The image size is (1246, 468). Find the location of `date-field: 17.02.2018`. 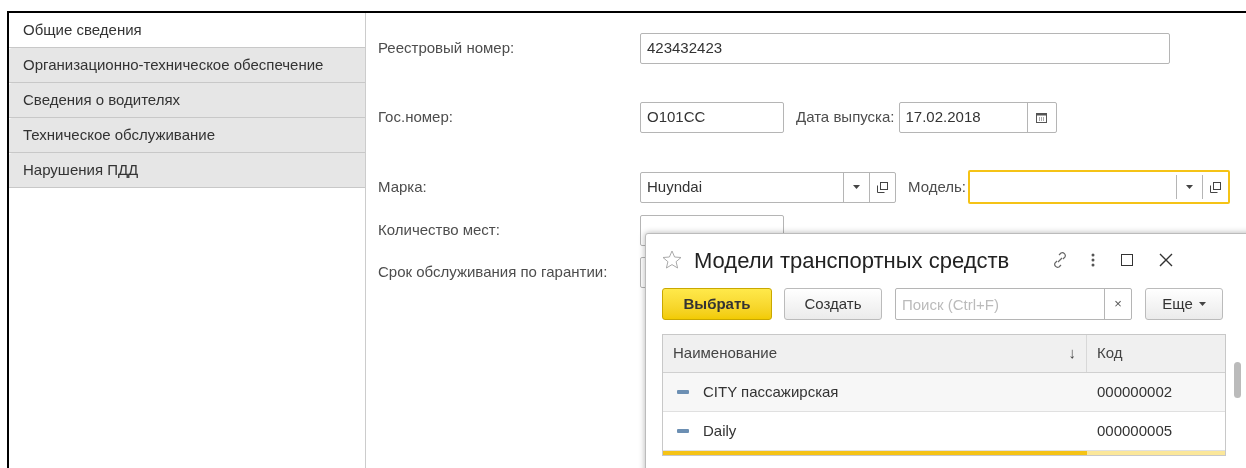

date-field: 17.02.2018 is located at coordinates (977, 117).